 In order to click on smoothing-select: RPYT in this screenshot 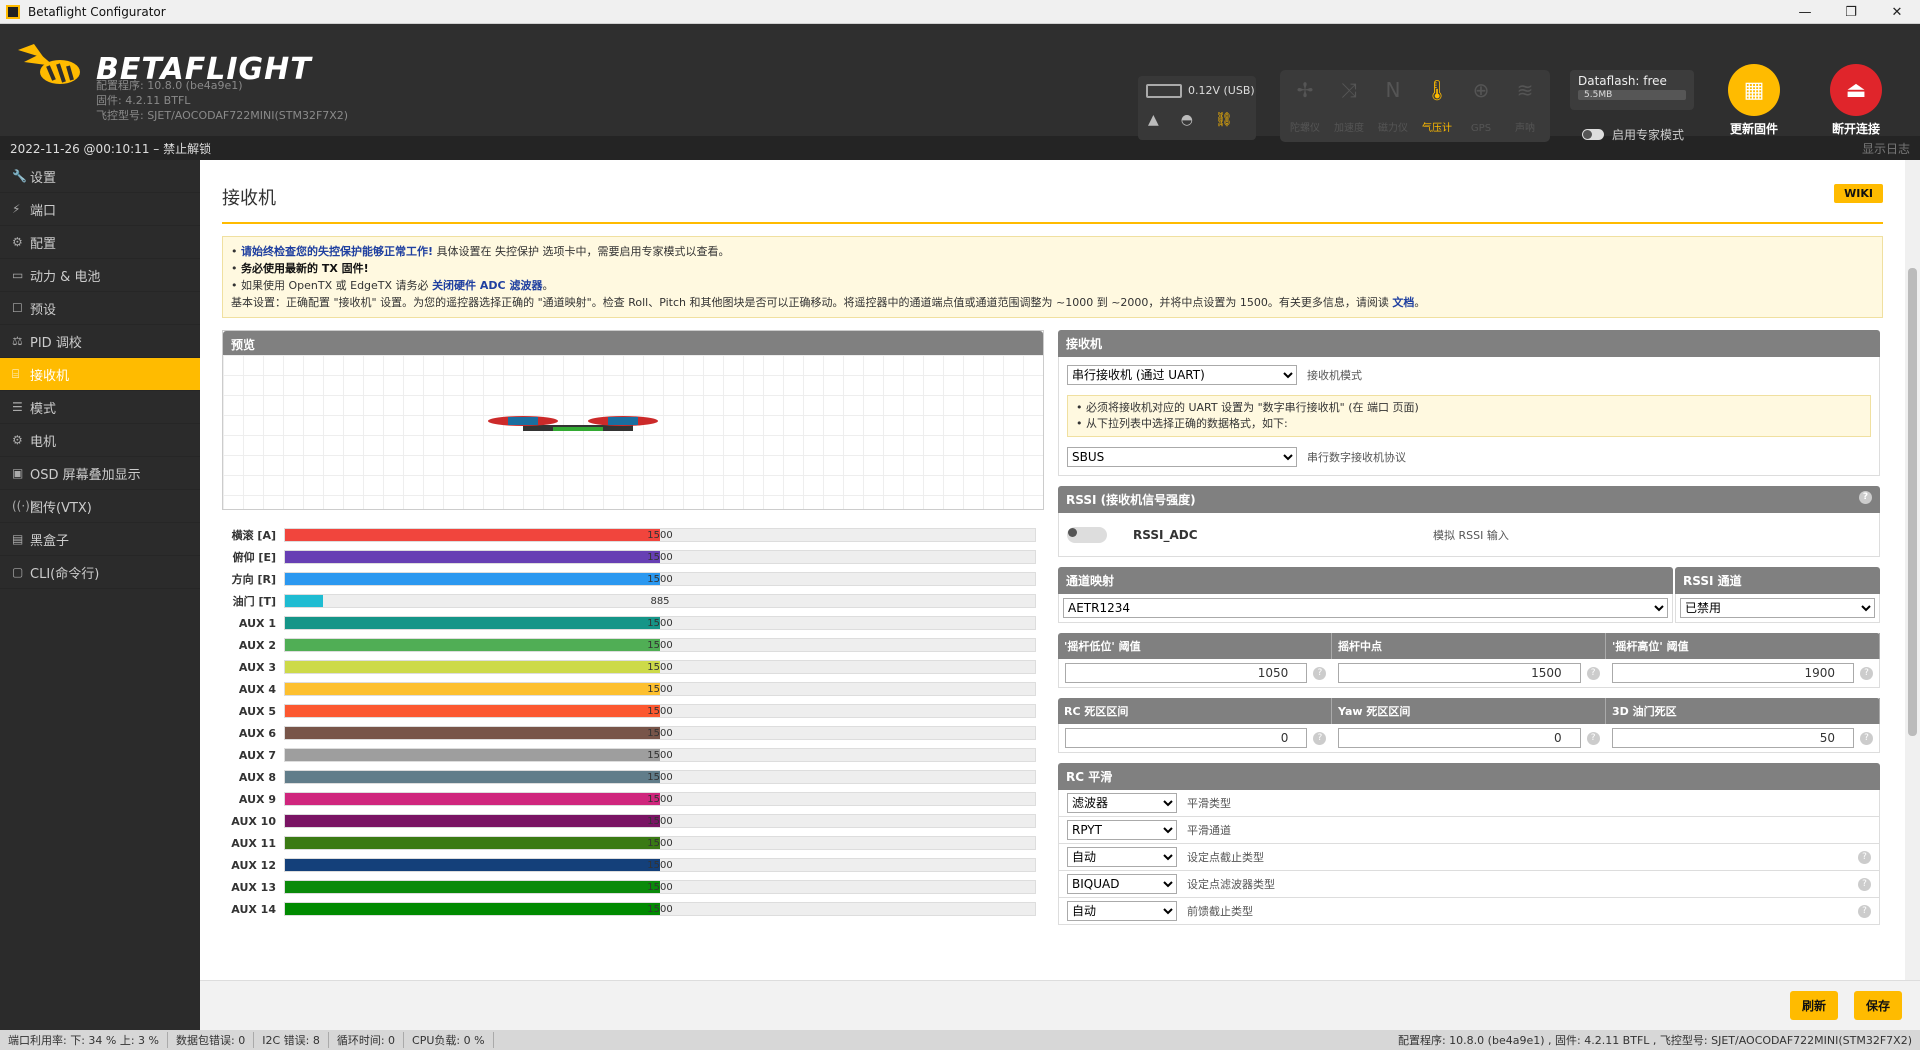, I will do `click(1122, 830)`.